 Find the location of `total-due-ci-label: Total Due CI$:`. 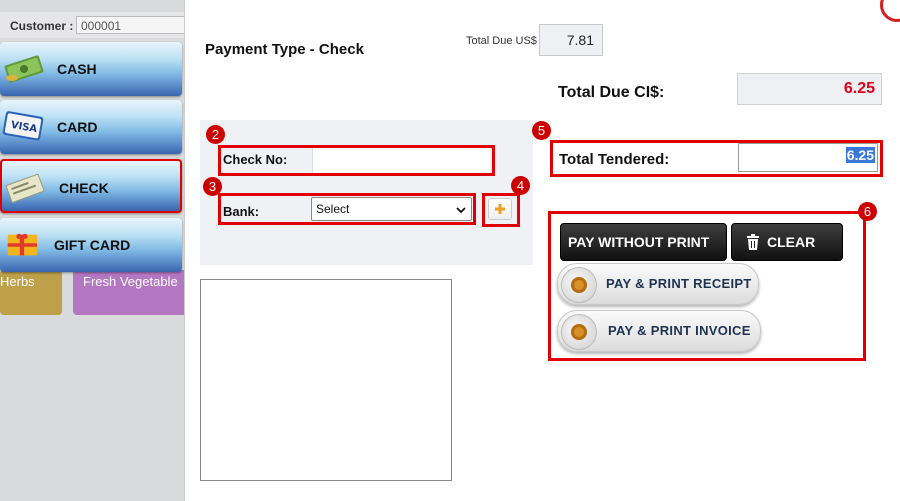

total-due-ci-label: Total Due CI$: is located at coordinates (611, 92).